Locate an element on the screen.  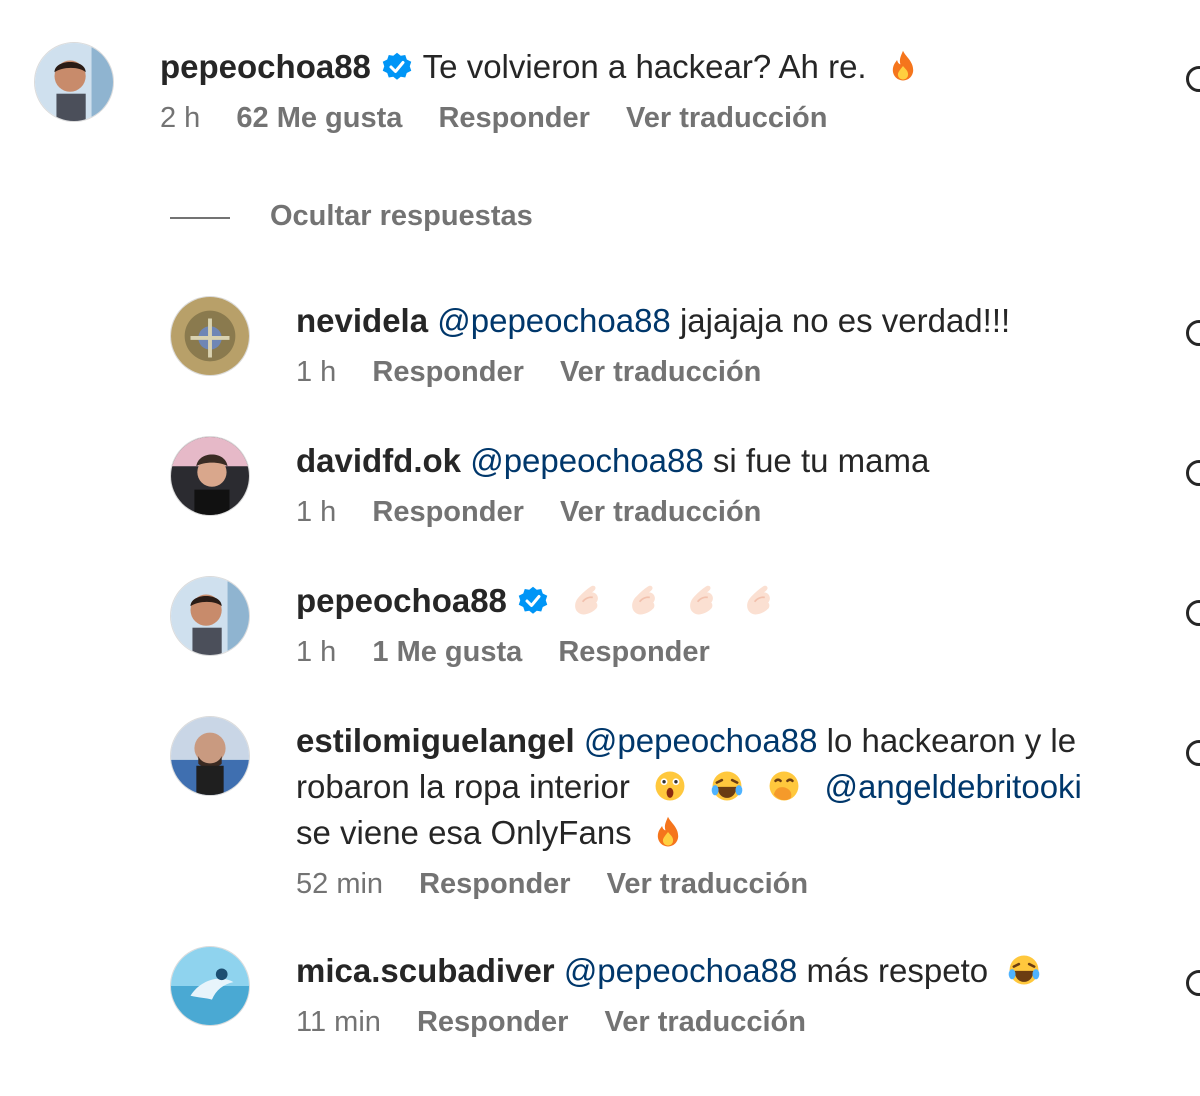
reply-username: pepeochoa88 is located at coordinates (401, 600).